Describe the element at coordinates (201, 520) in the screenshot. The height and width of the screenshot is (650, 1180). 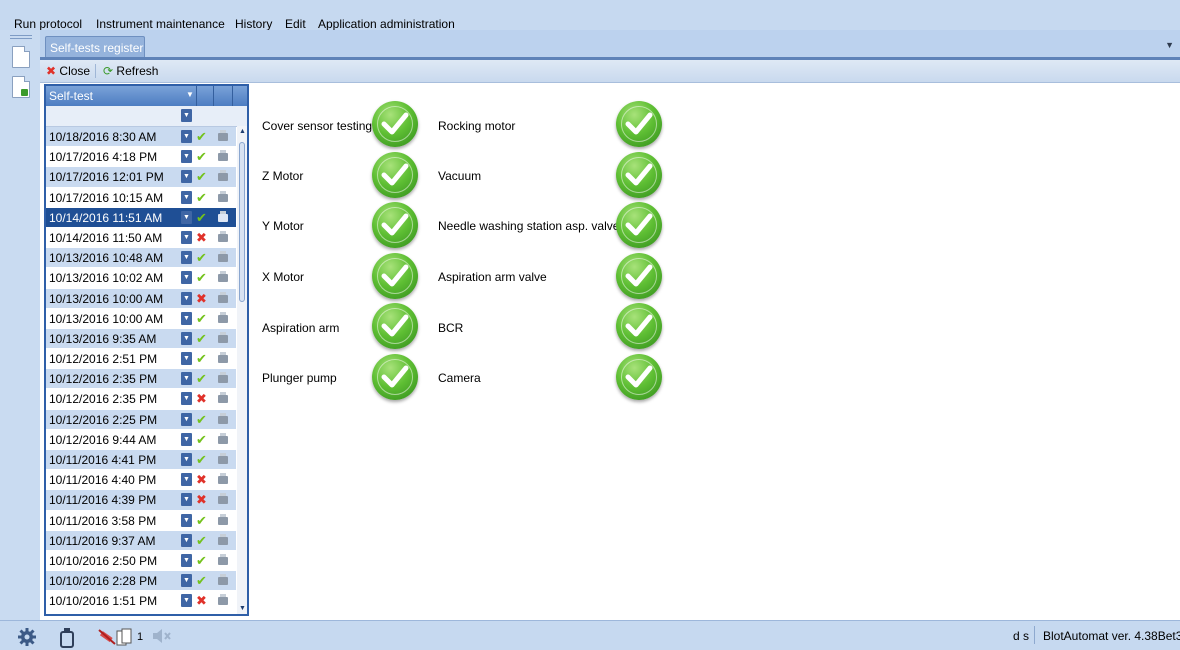
I see `status-pass-icon: ✔` at that location.